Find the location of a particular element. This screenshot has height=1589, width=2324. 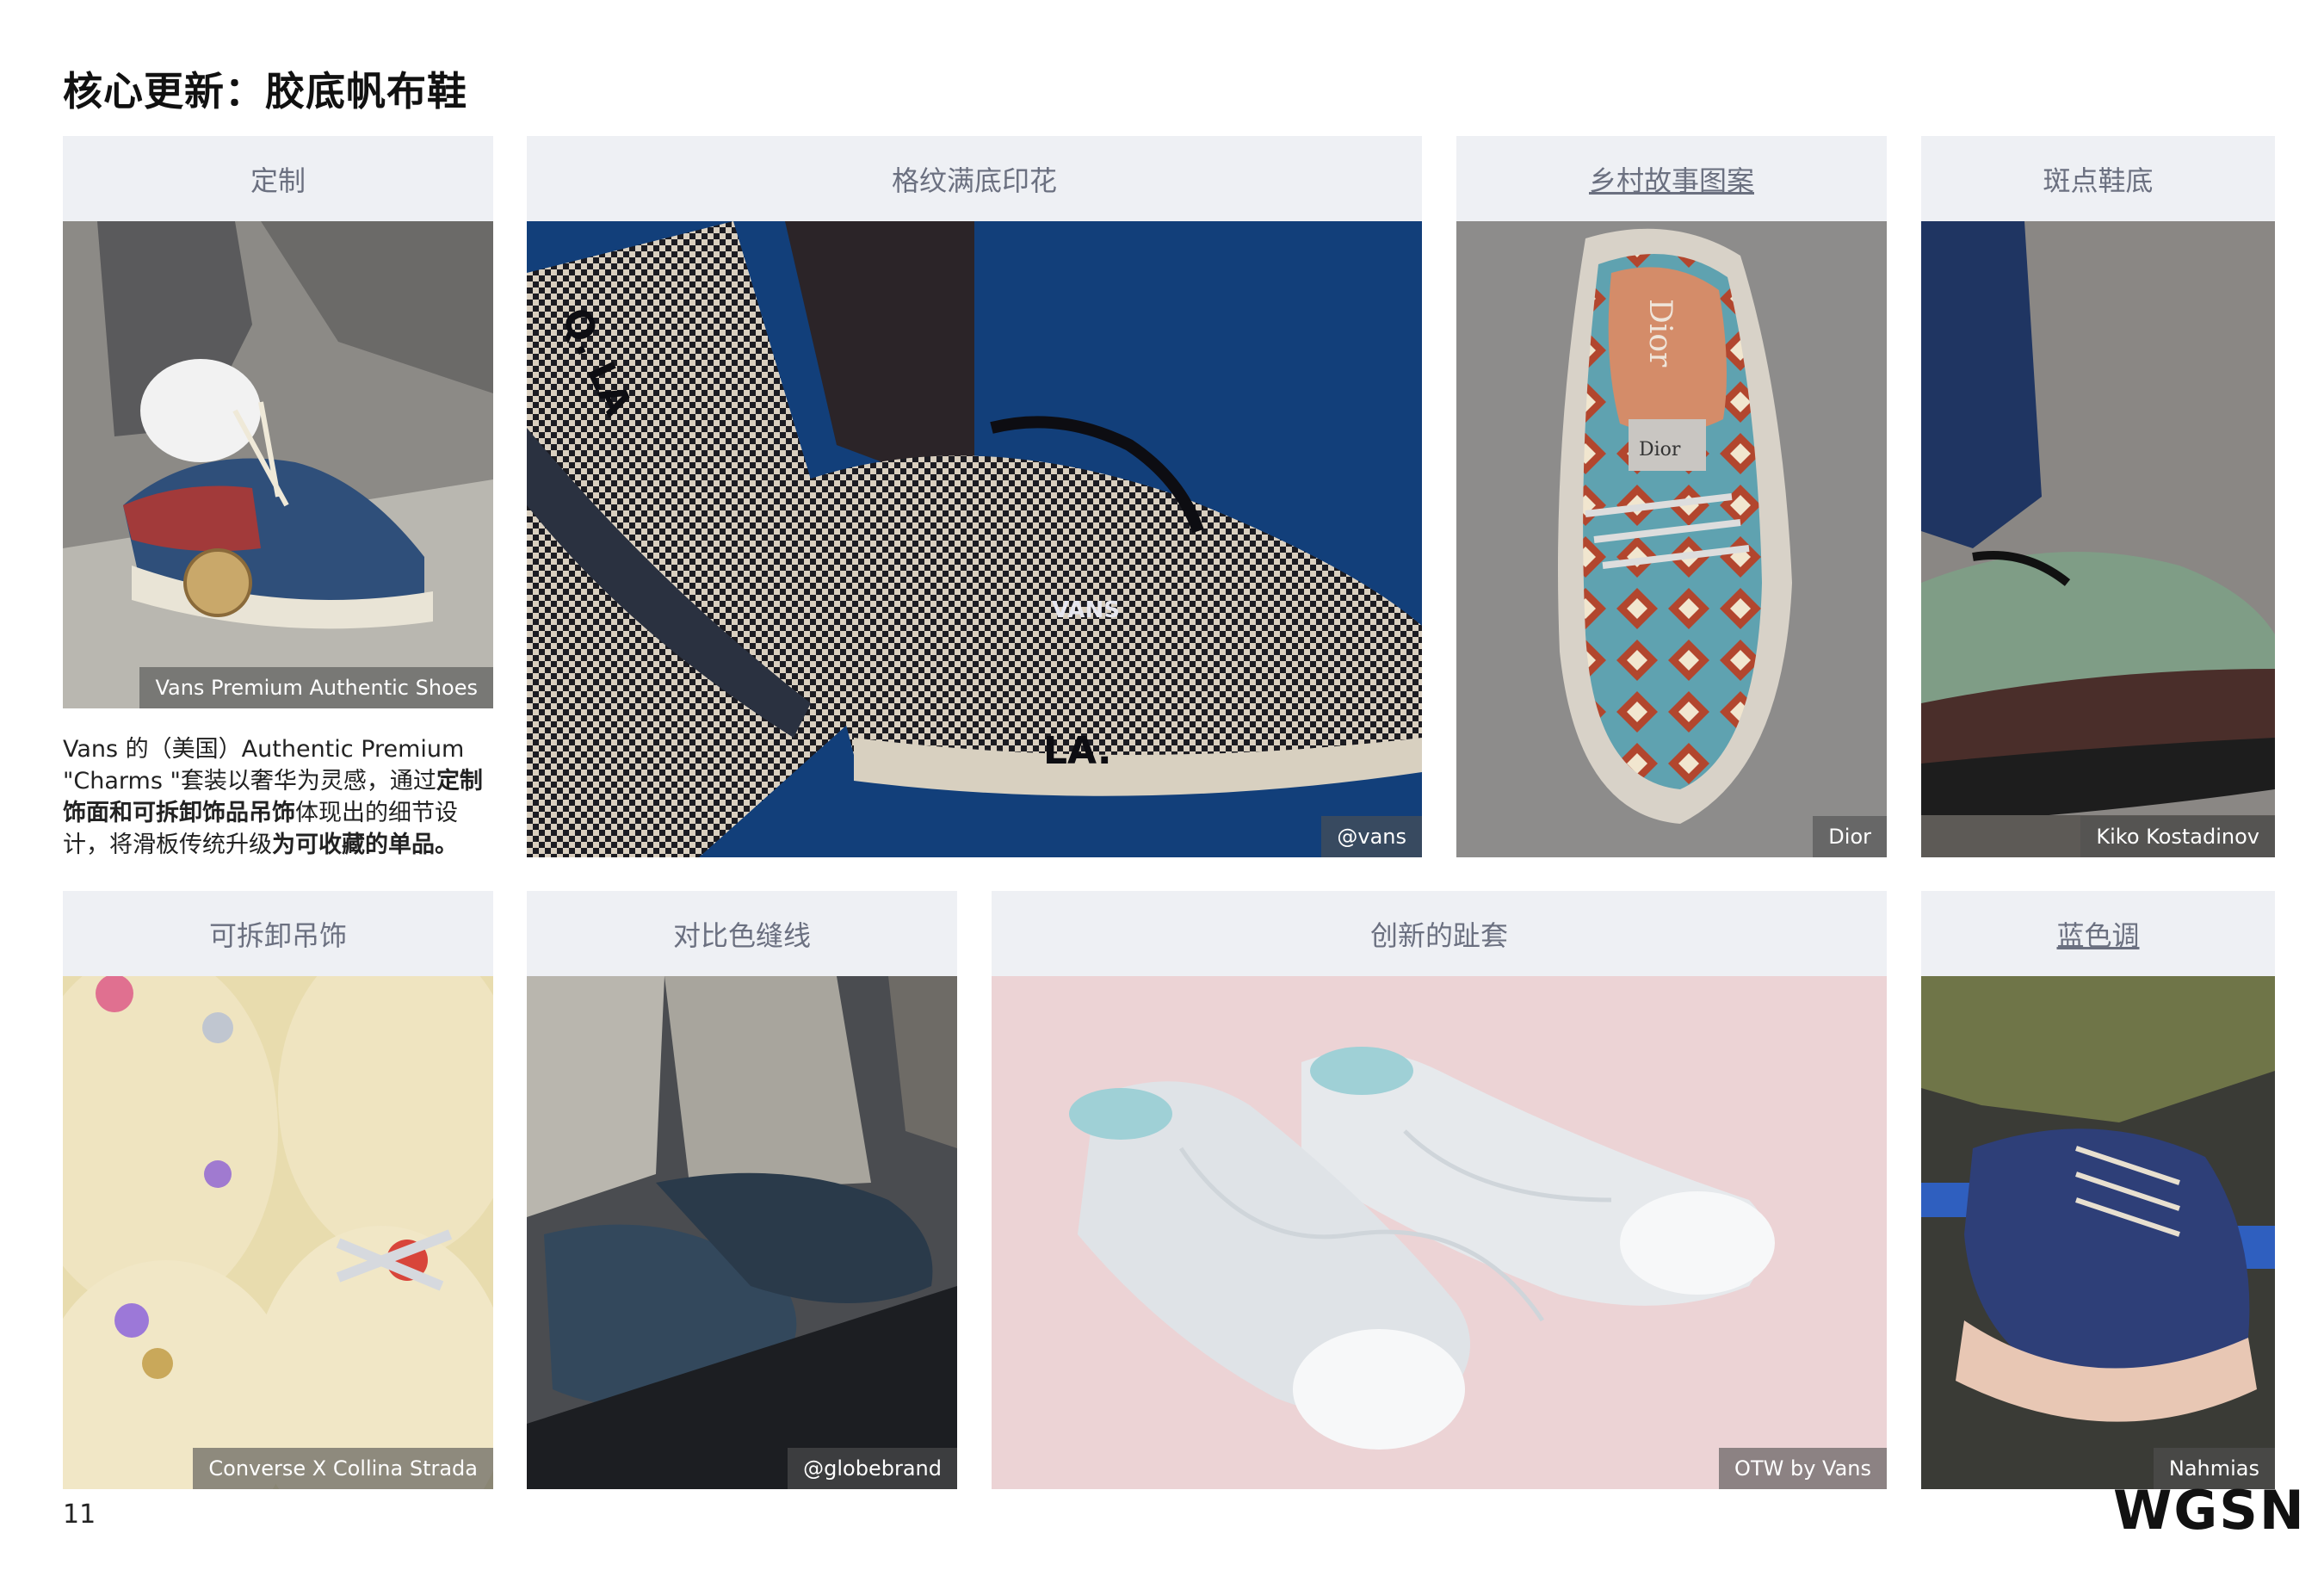

photo-credit: Converse X Collina Strada is located at coordinates (343, 1468).